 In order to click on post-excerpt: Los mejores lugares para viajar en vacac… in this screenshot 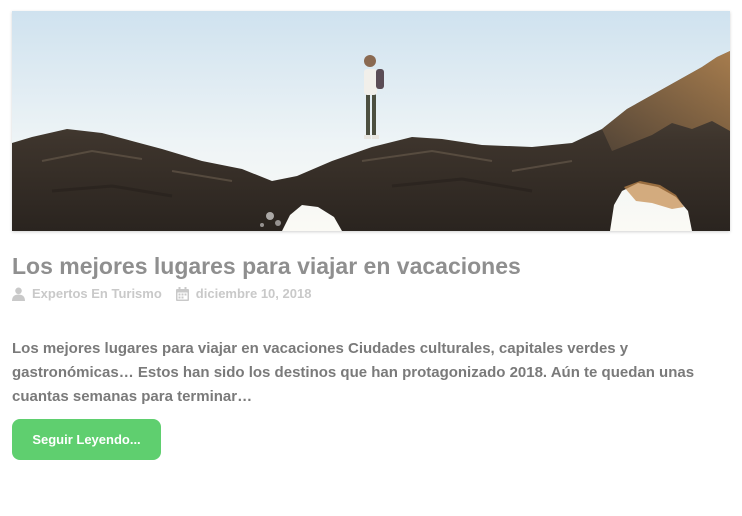, I will do `click(353, 372)`.